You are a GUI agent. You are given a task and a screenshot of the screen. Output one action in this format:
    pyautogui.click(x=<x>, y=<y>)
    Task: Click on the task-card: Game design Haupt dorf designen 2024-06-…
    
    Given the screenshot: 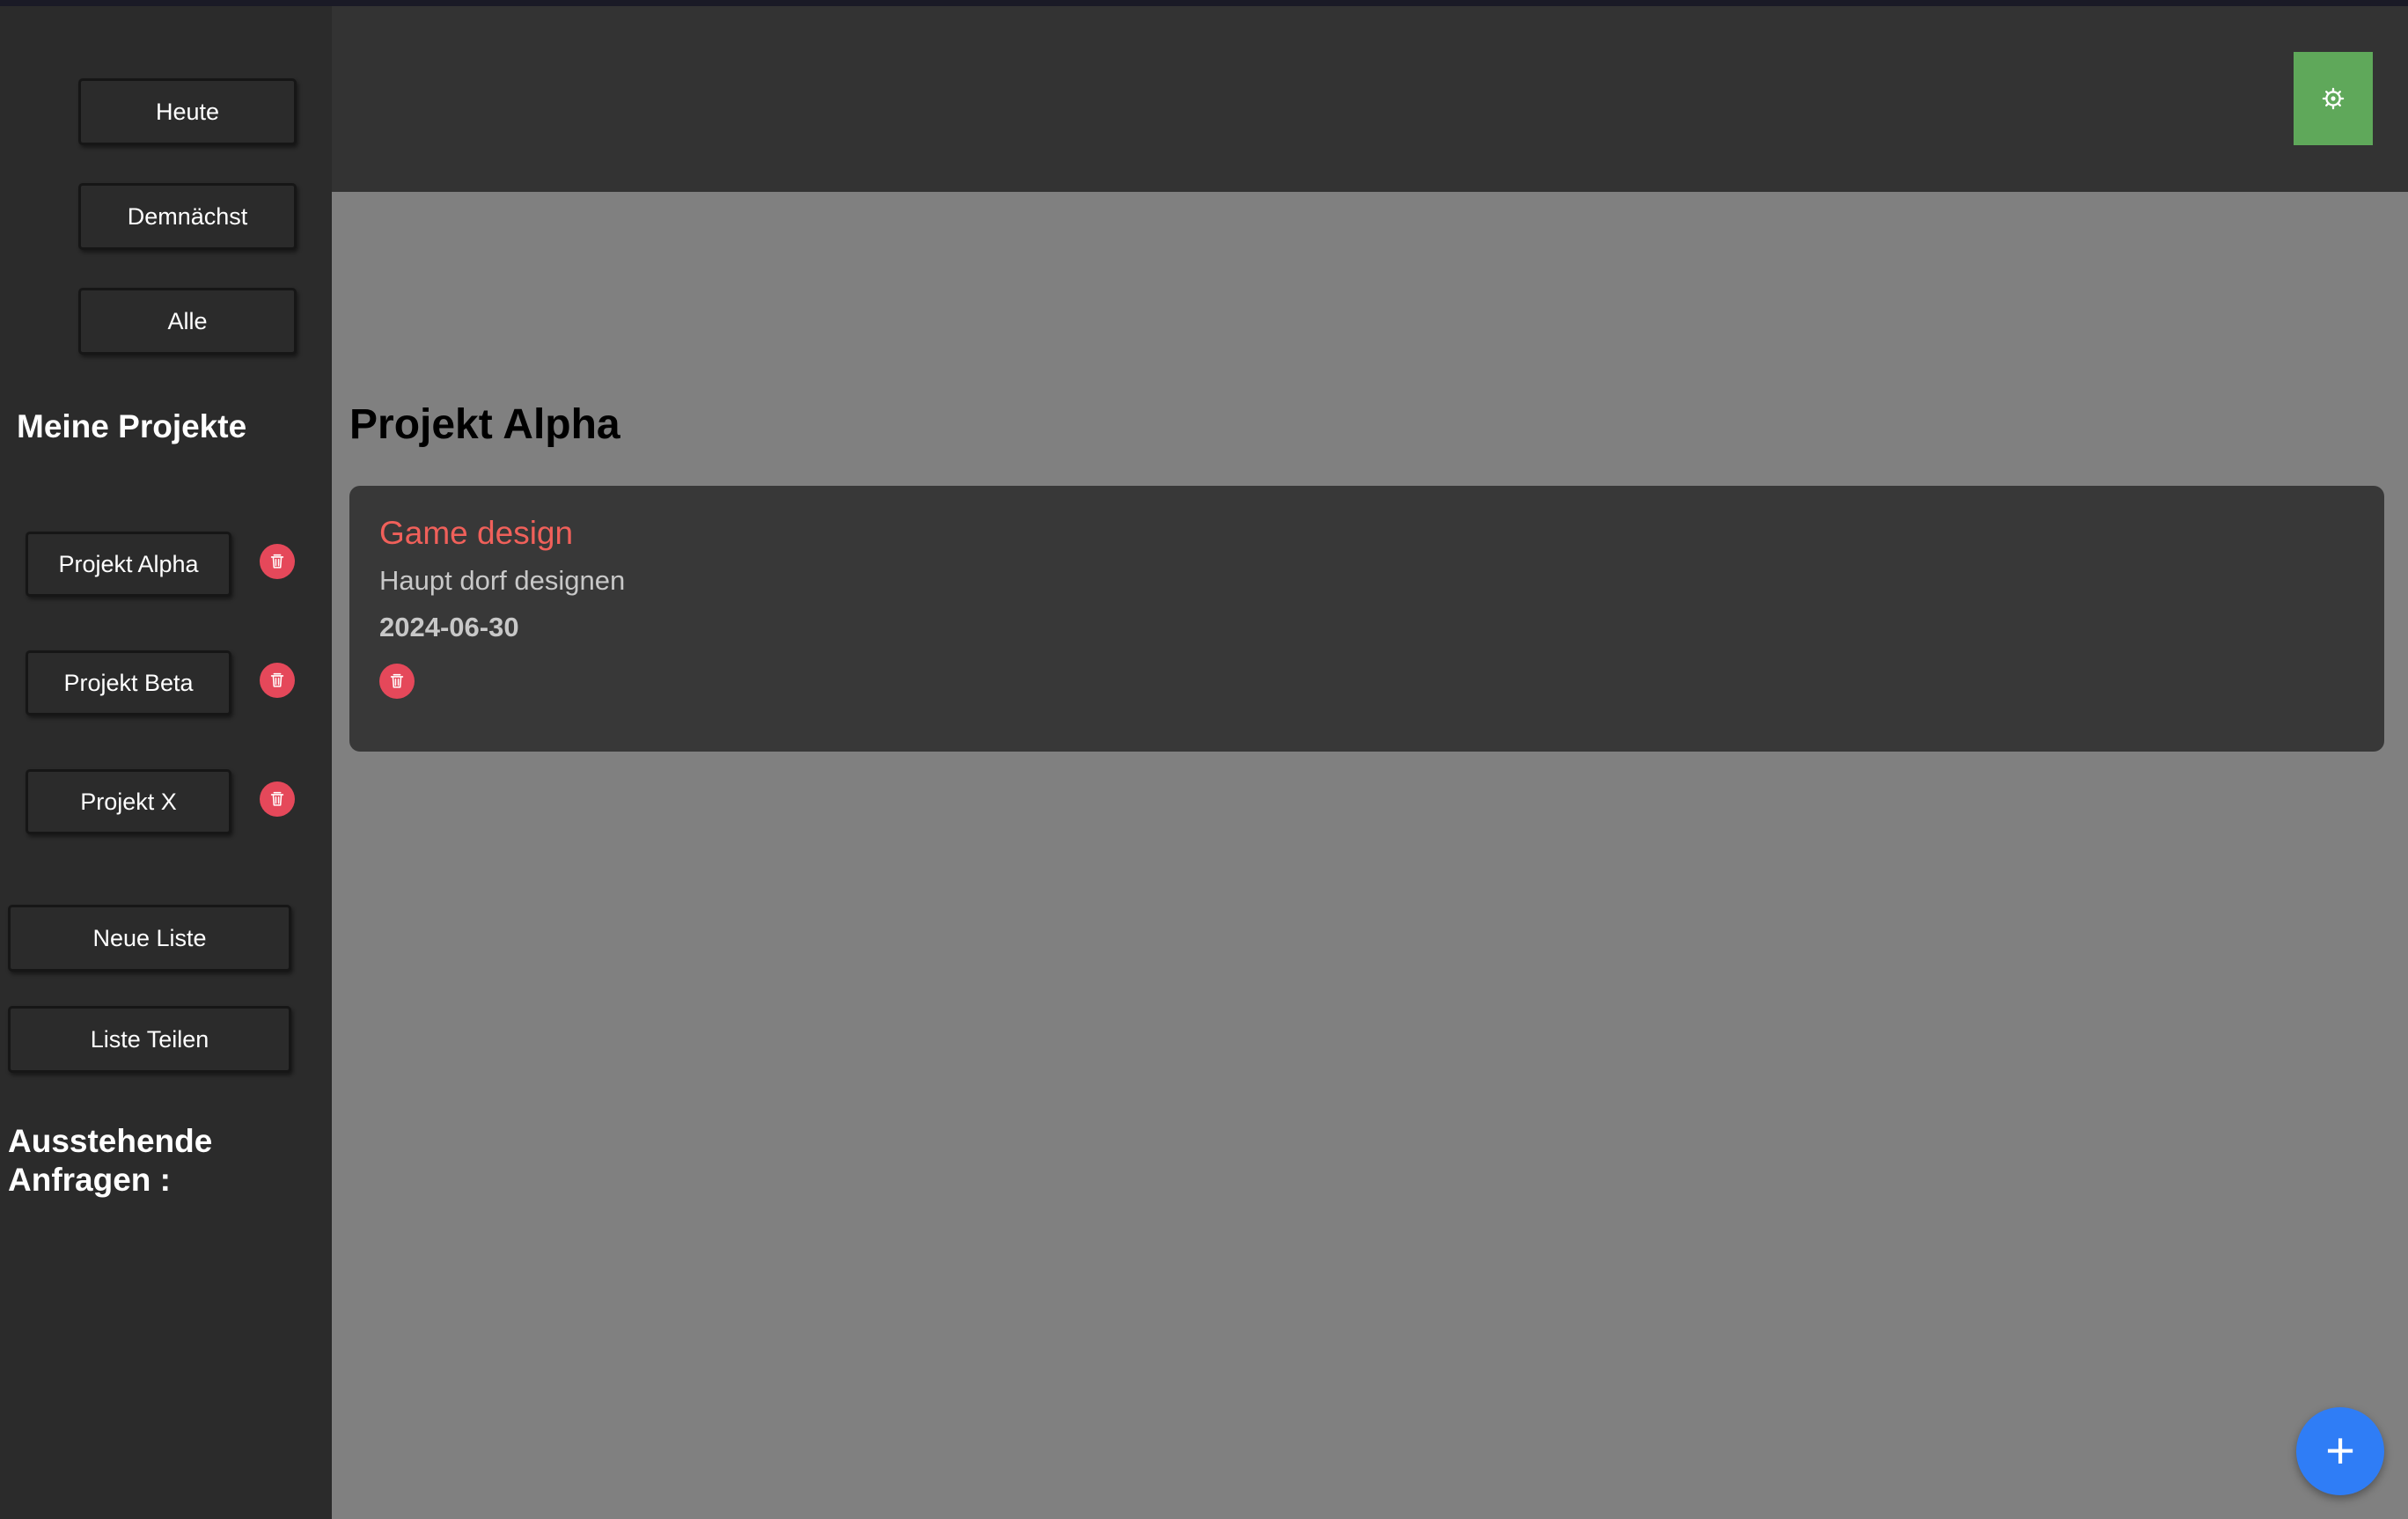 What is the action you would take?
    pyautogui.click(x=1366, y=619)
    